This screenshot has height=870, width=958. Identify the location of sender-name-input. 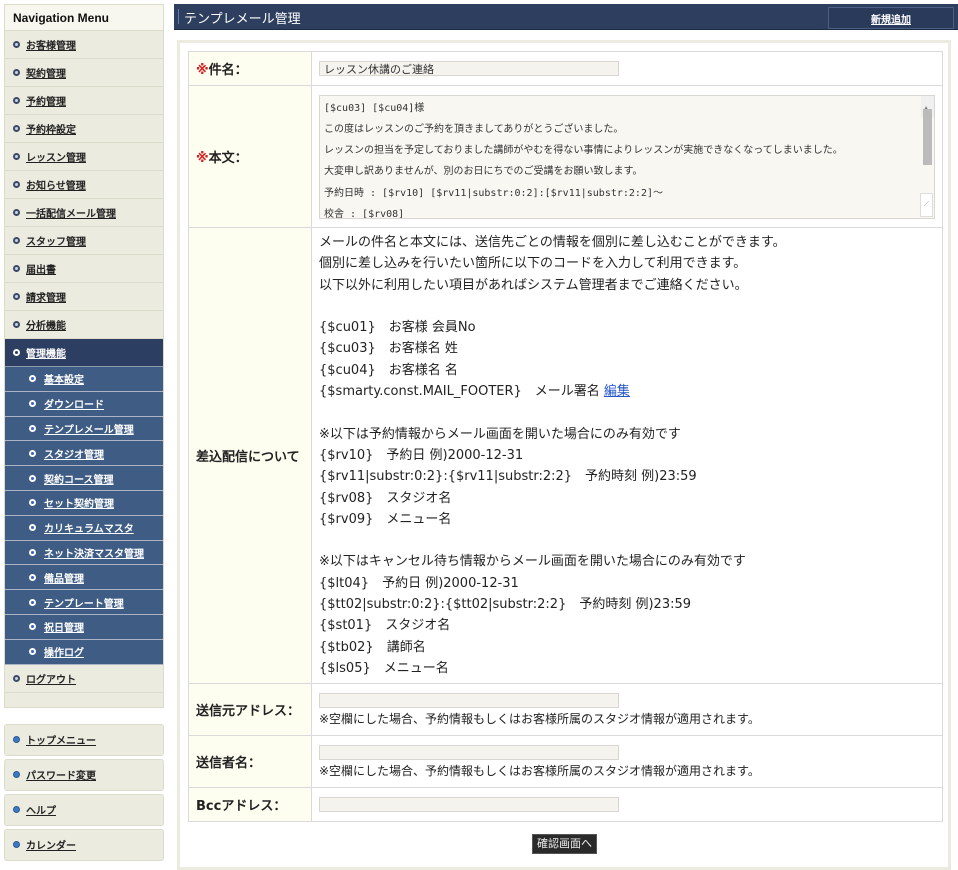
(469, 752).